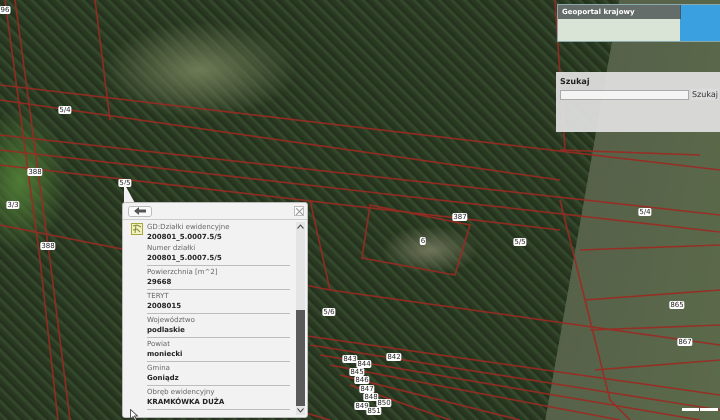 The image size is (720, 420). I want to click on scroll-down-icon, so click(300, 410).